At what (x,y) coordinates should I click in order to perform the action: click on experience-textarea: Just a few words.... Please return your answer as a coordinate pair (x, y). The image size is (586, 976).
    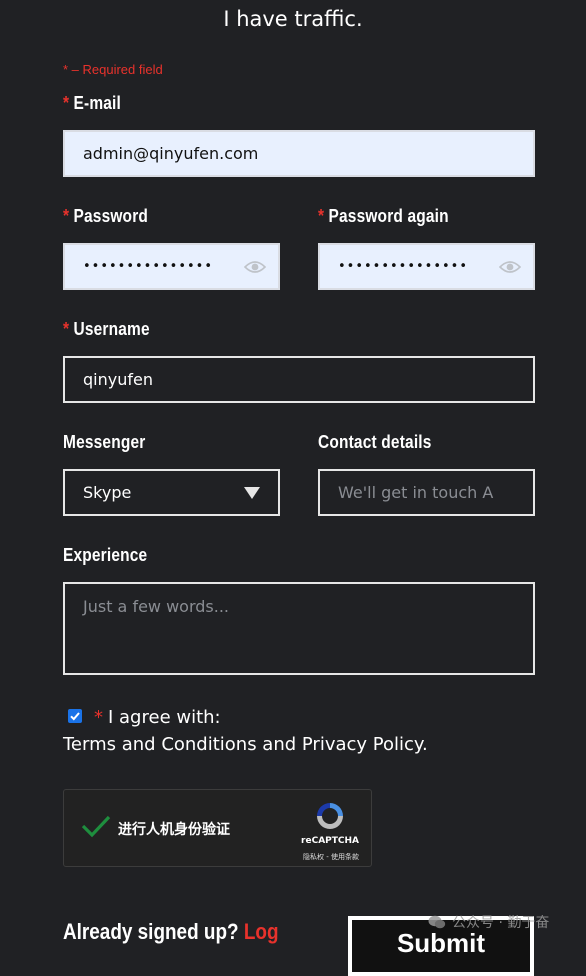
    Looking at the image, I should click on (299, 628).